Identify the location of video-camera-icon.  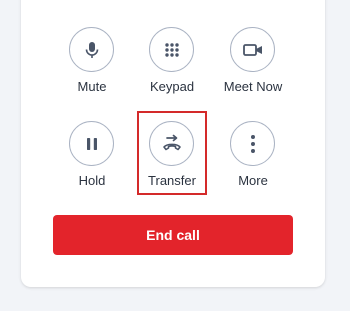
(253, 50).